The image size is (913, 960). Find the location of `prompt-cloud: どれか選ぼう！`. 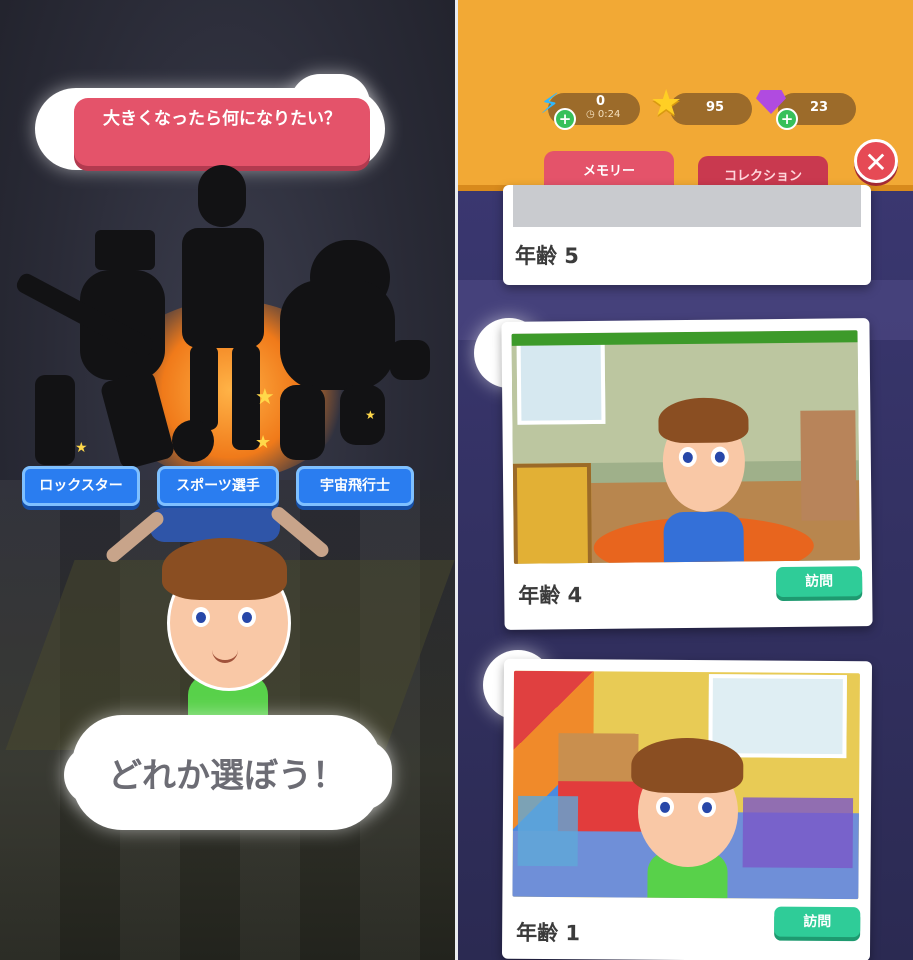

prompt-cloud: どれか選ぼう！ is located at coordinates (228, 772).